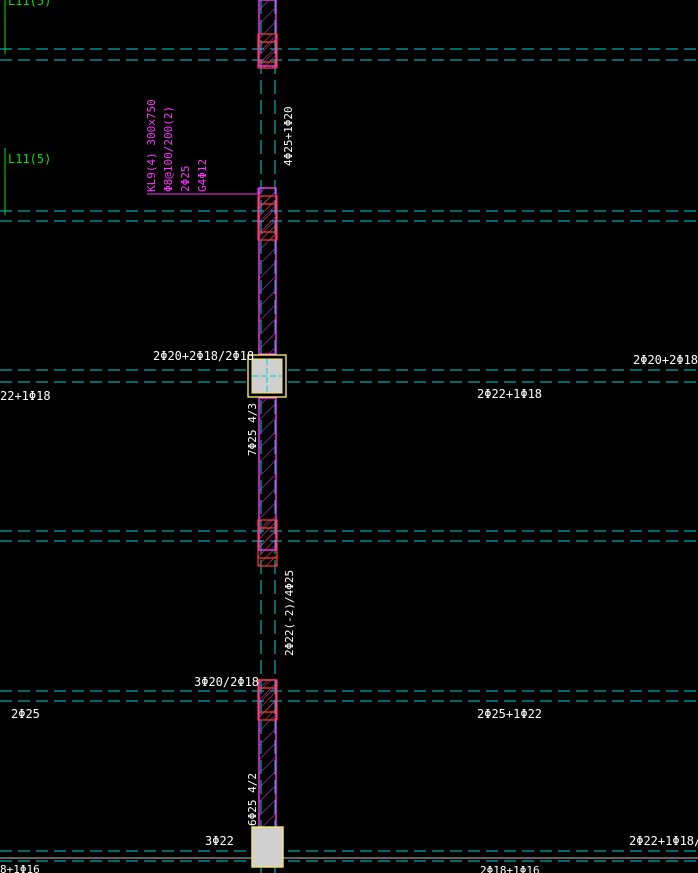  Describe the element at coordinates (25, 714) in the screenshot. I see `rebar-label-row2-left: 2Φ25` at that location.